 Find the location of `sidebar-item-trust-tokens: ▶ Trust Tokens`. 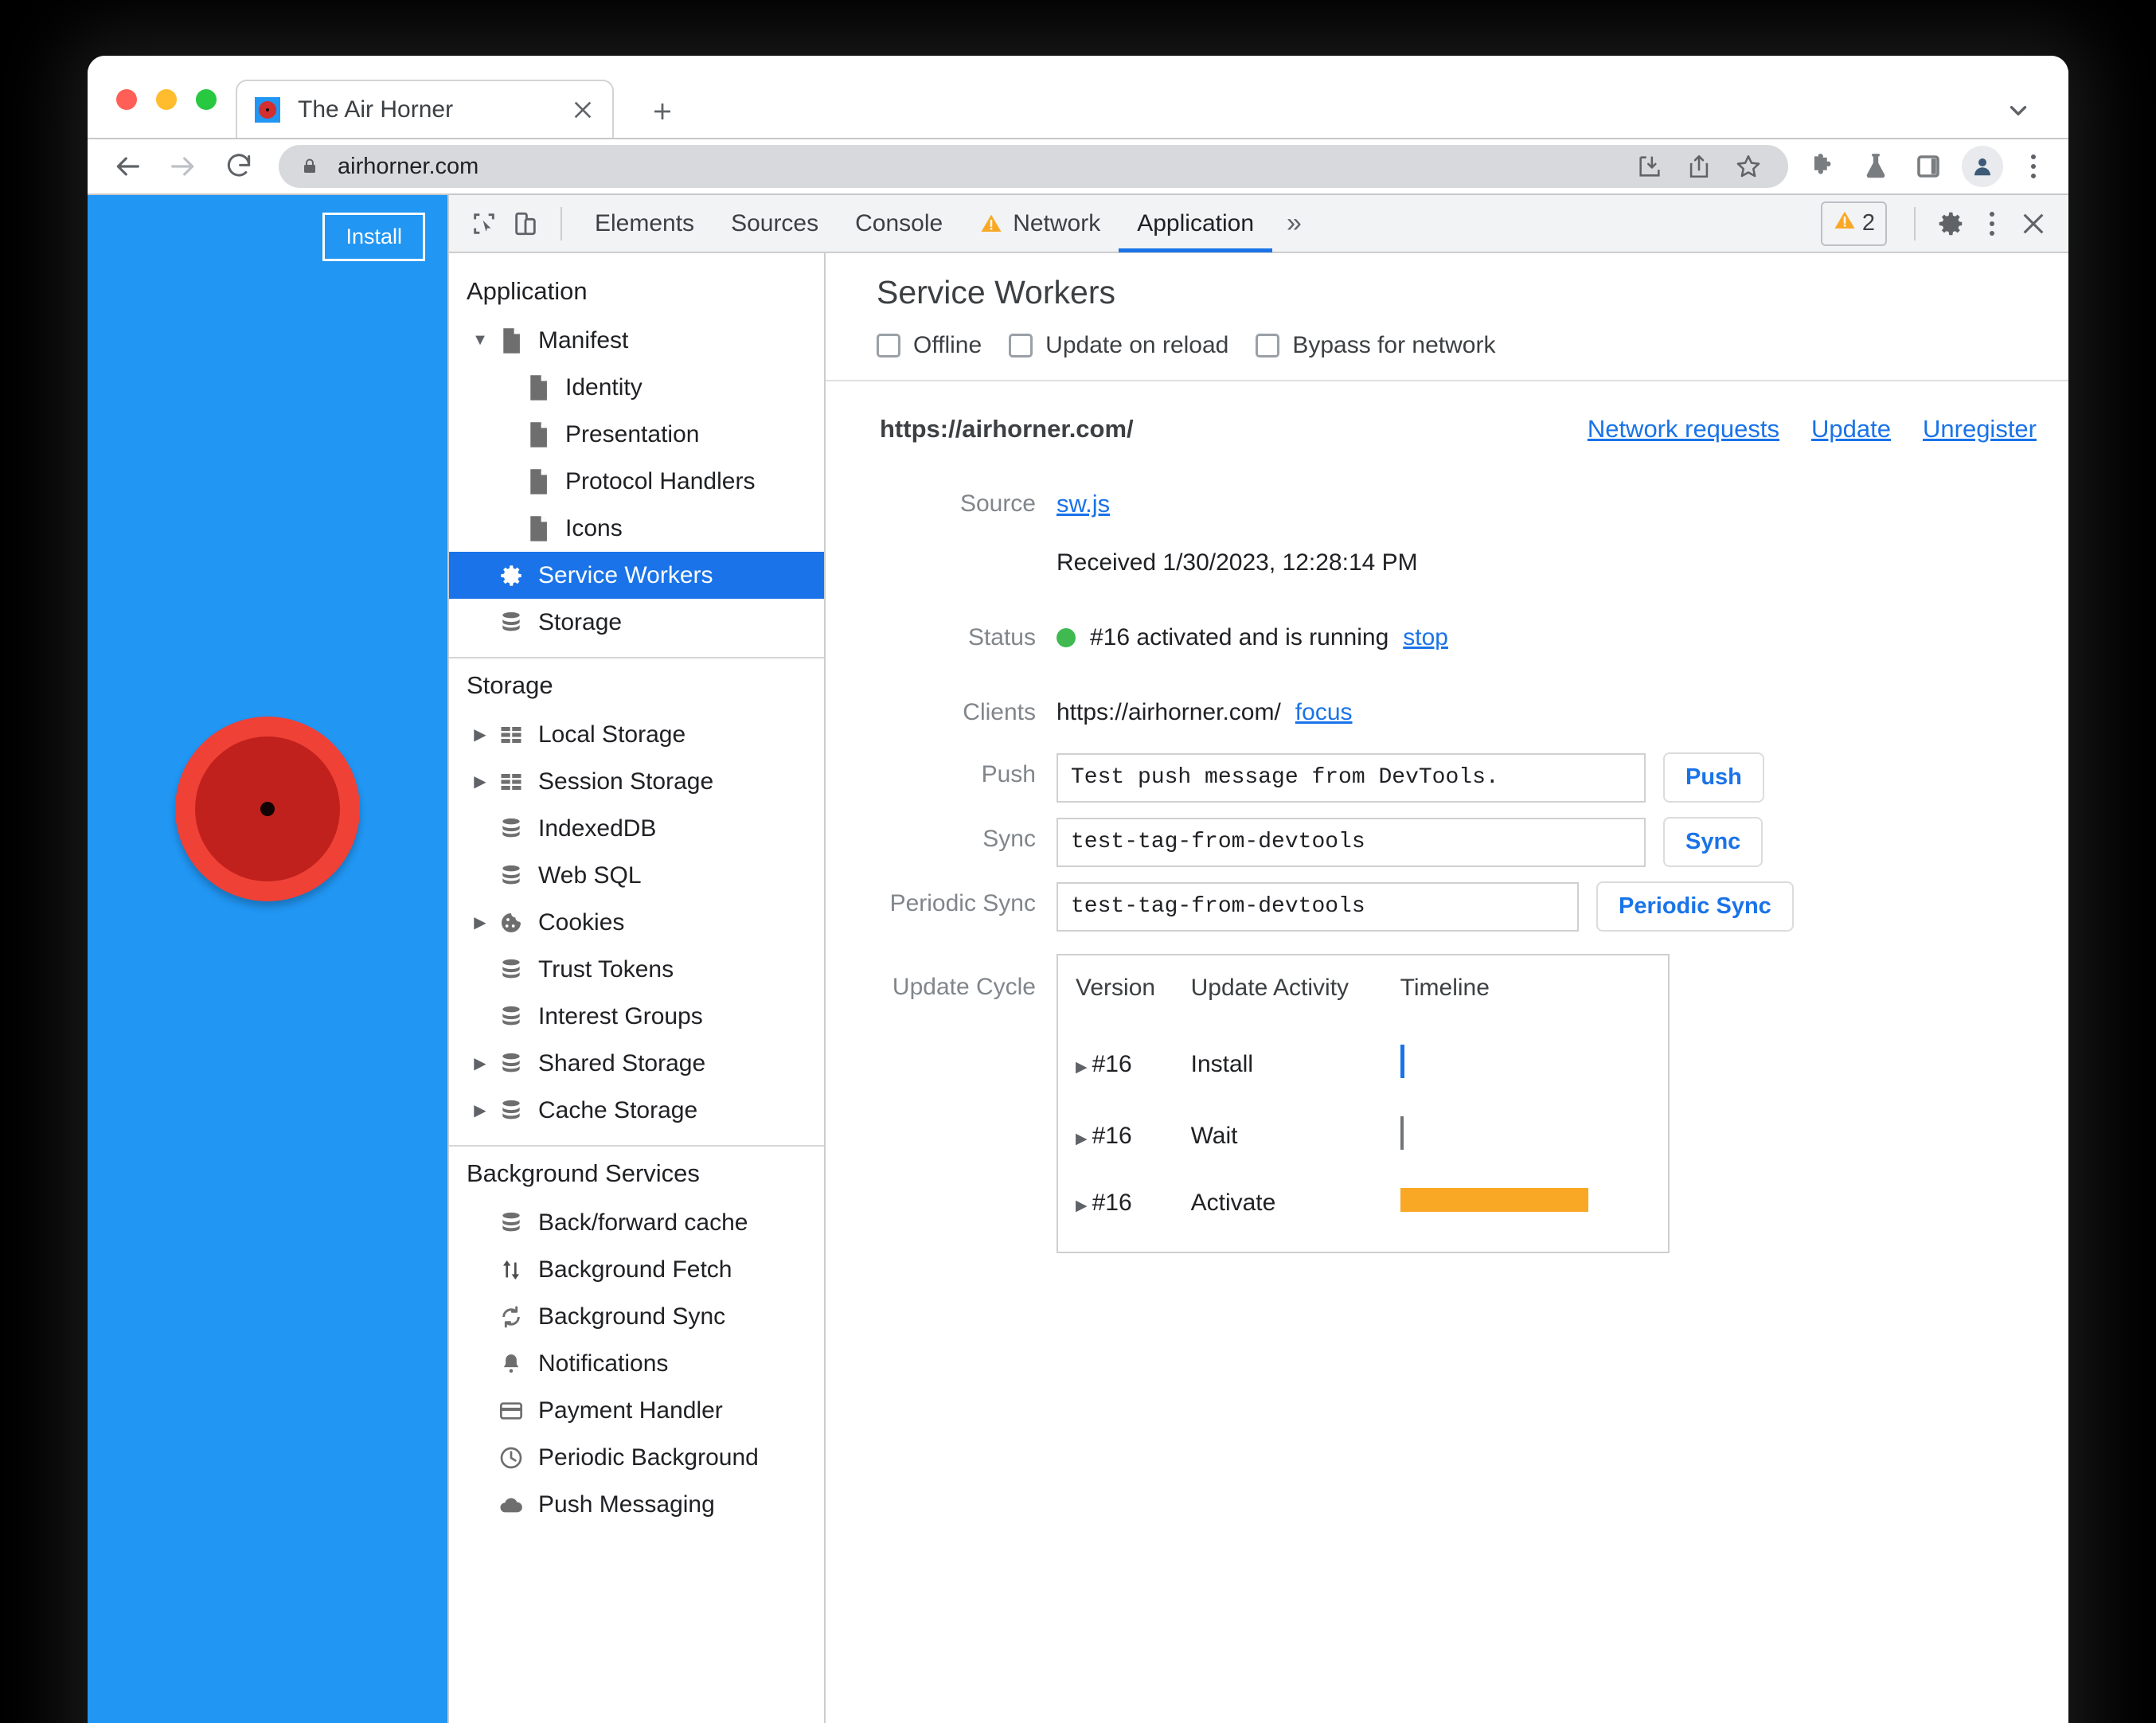

sidebar-item-trust-tokens: ▶ Trust Tokens is located at coordinates (636, 970).